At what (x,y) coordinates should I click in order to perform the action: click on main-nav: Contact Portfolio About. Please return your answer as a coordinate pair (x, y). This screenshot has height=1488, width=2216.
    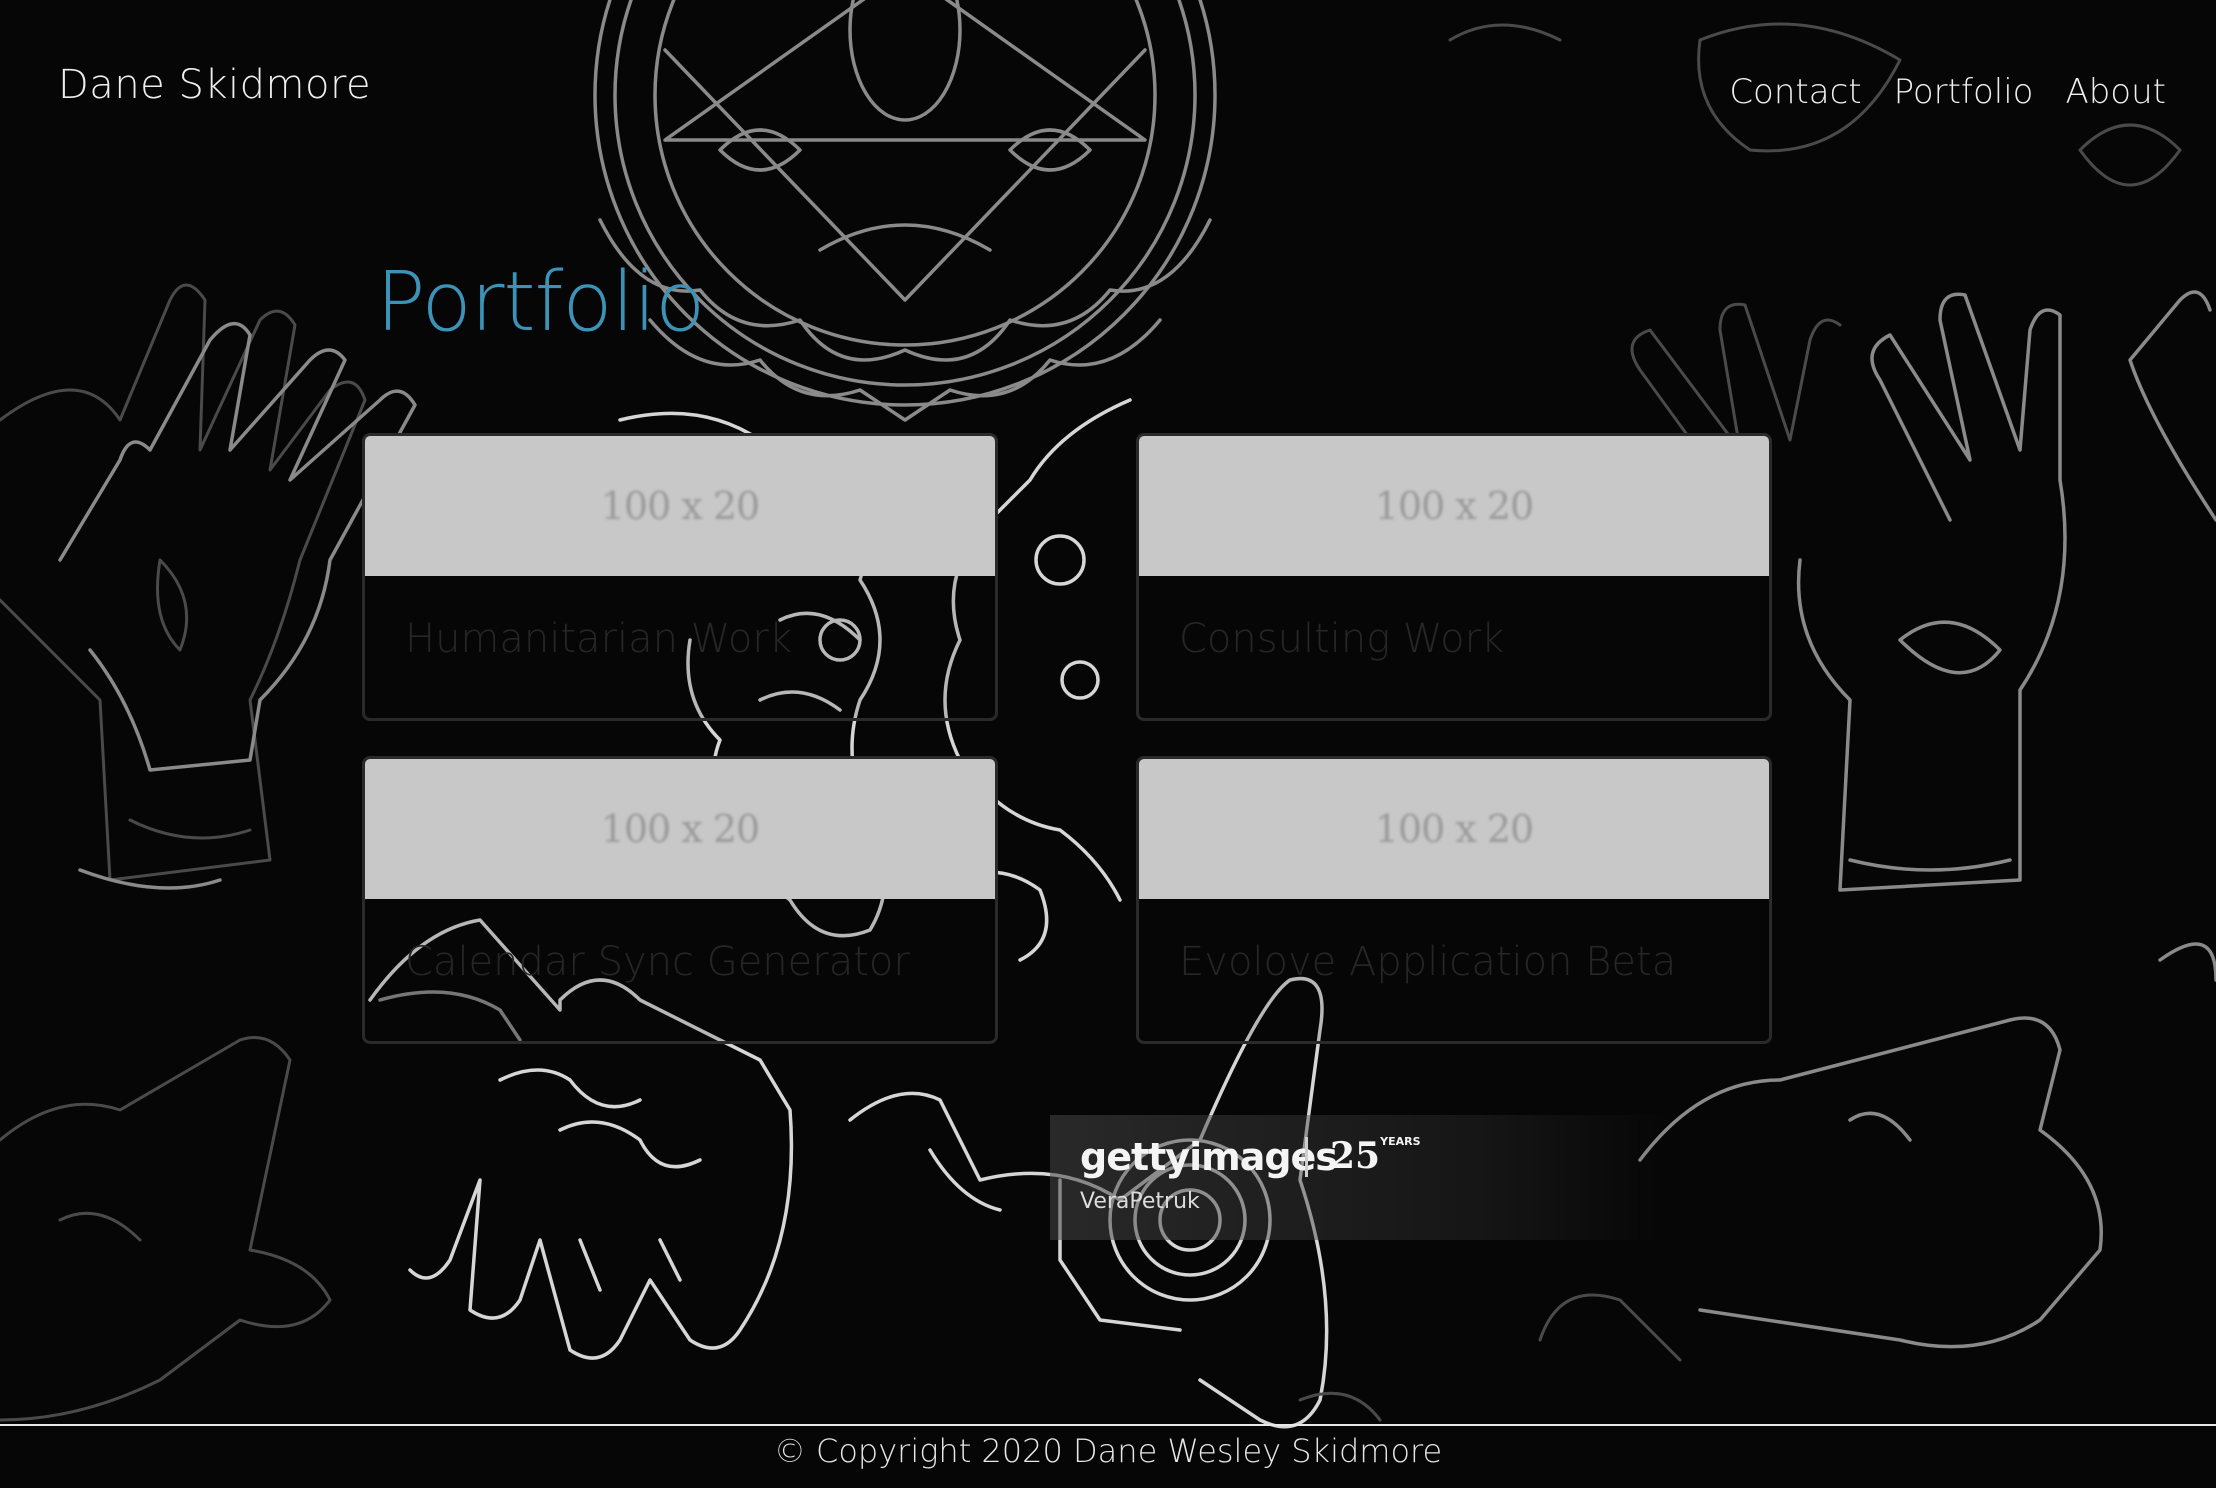
    Looking at the image, I should click on (1947, 92).